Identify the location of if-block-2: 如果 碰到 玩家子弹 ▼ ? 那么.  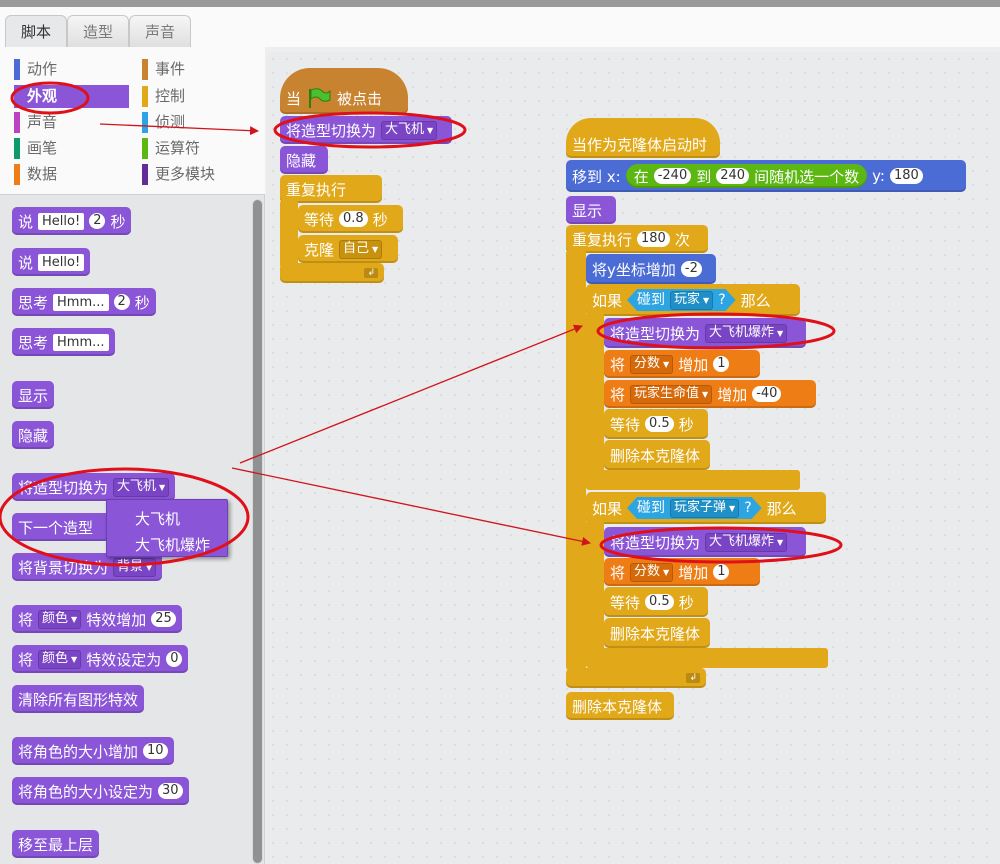
(706, 508).